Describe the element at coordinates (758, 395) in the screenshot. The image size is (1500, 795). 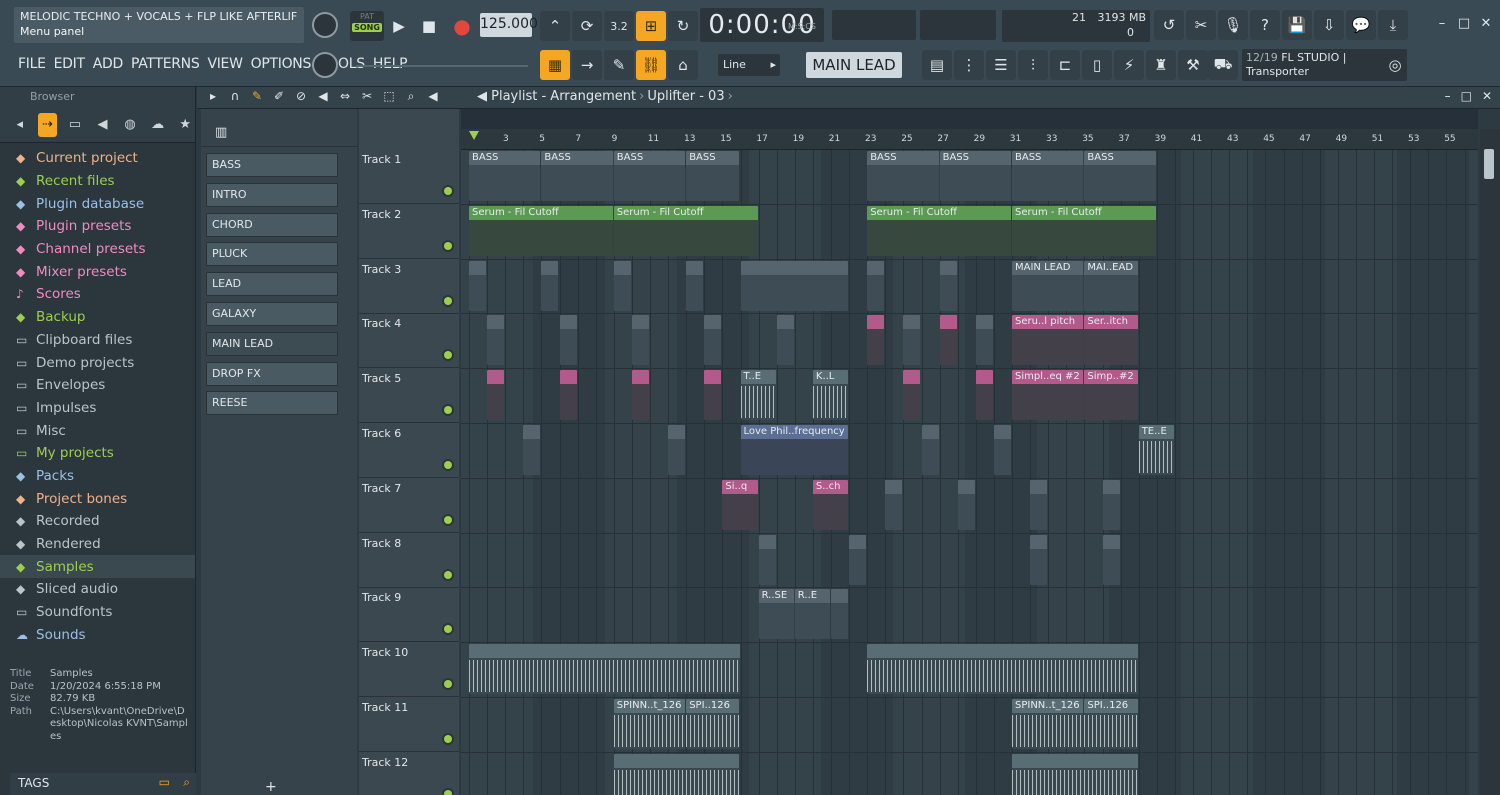
I see `playlist-clip: T..E` at that location.